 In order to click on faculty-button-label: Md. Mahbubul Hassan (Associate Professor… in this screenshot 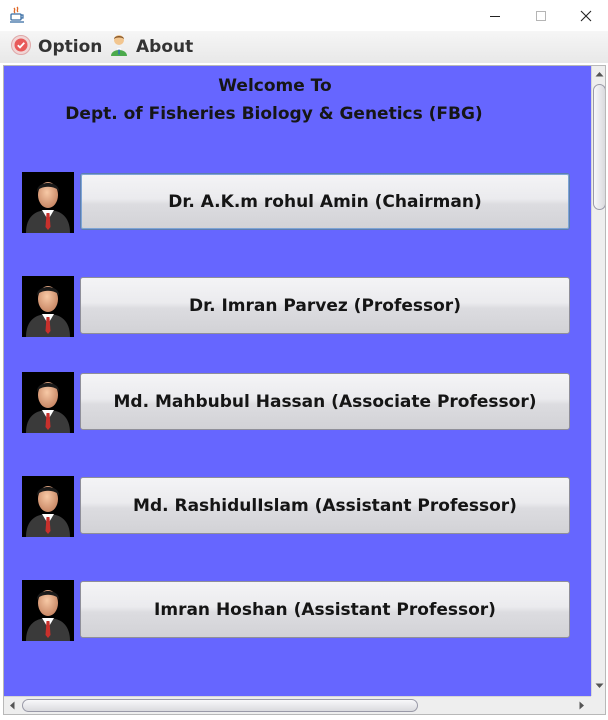, I will do `click(325, 401)`.